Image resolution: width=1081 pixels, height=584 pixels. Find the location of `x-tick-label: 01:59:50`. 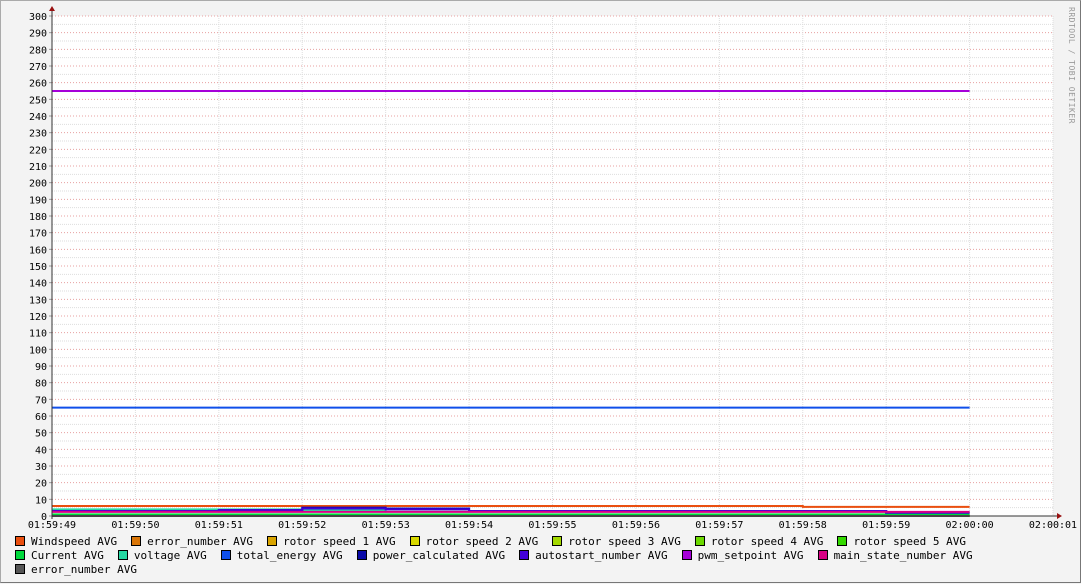

x-tick-label: 01:59:50 is located at coordinates (135, 525).